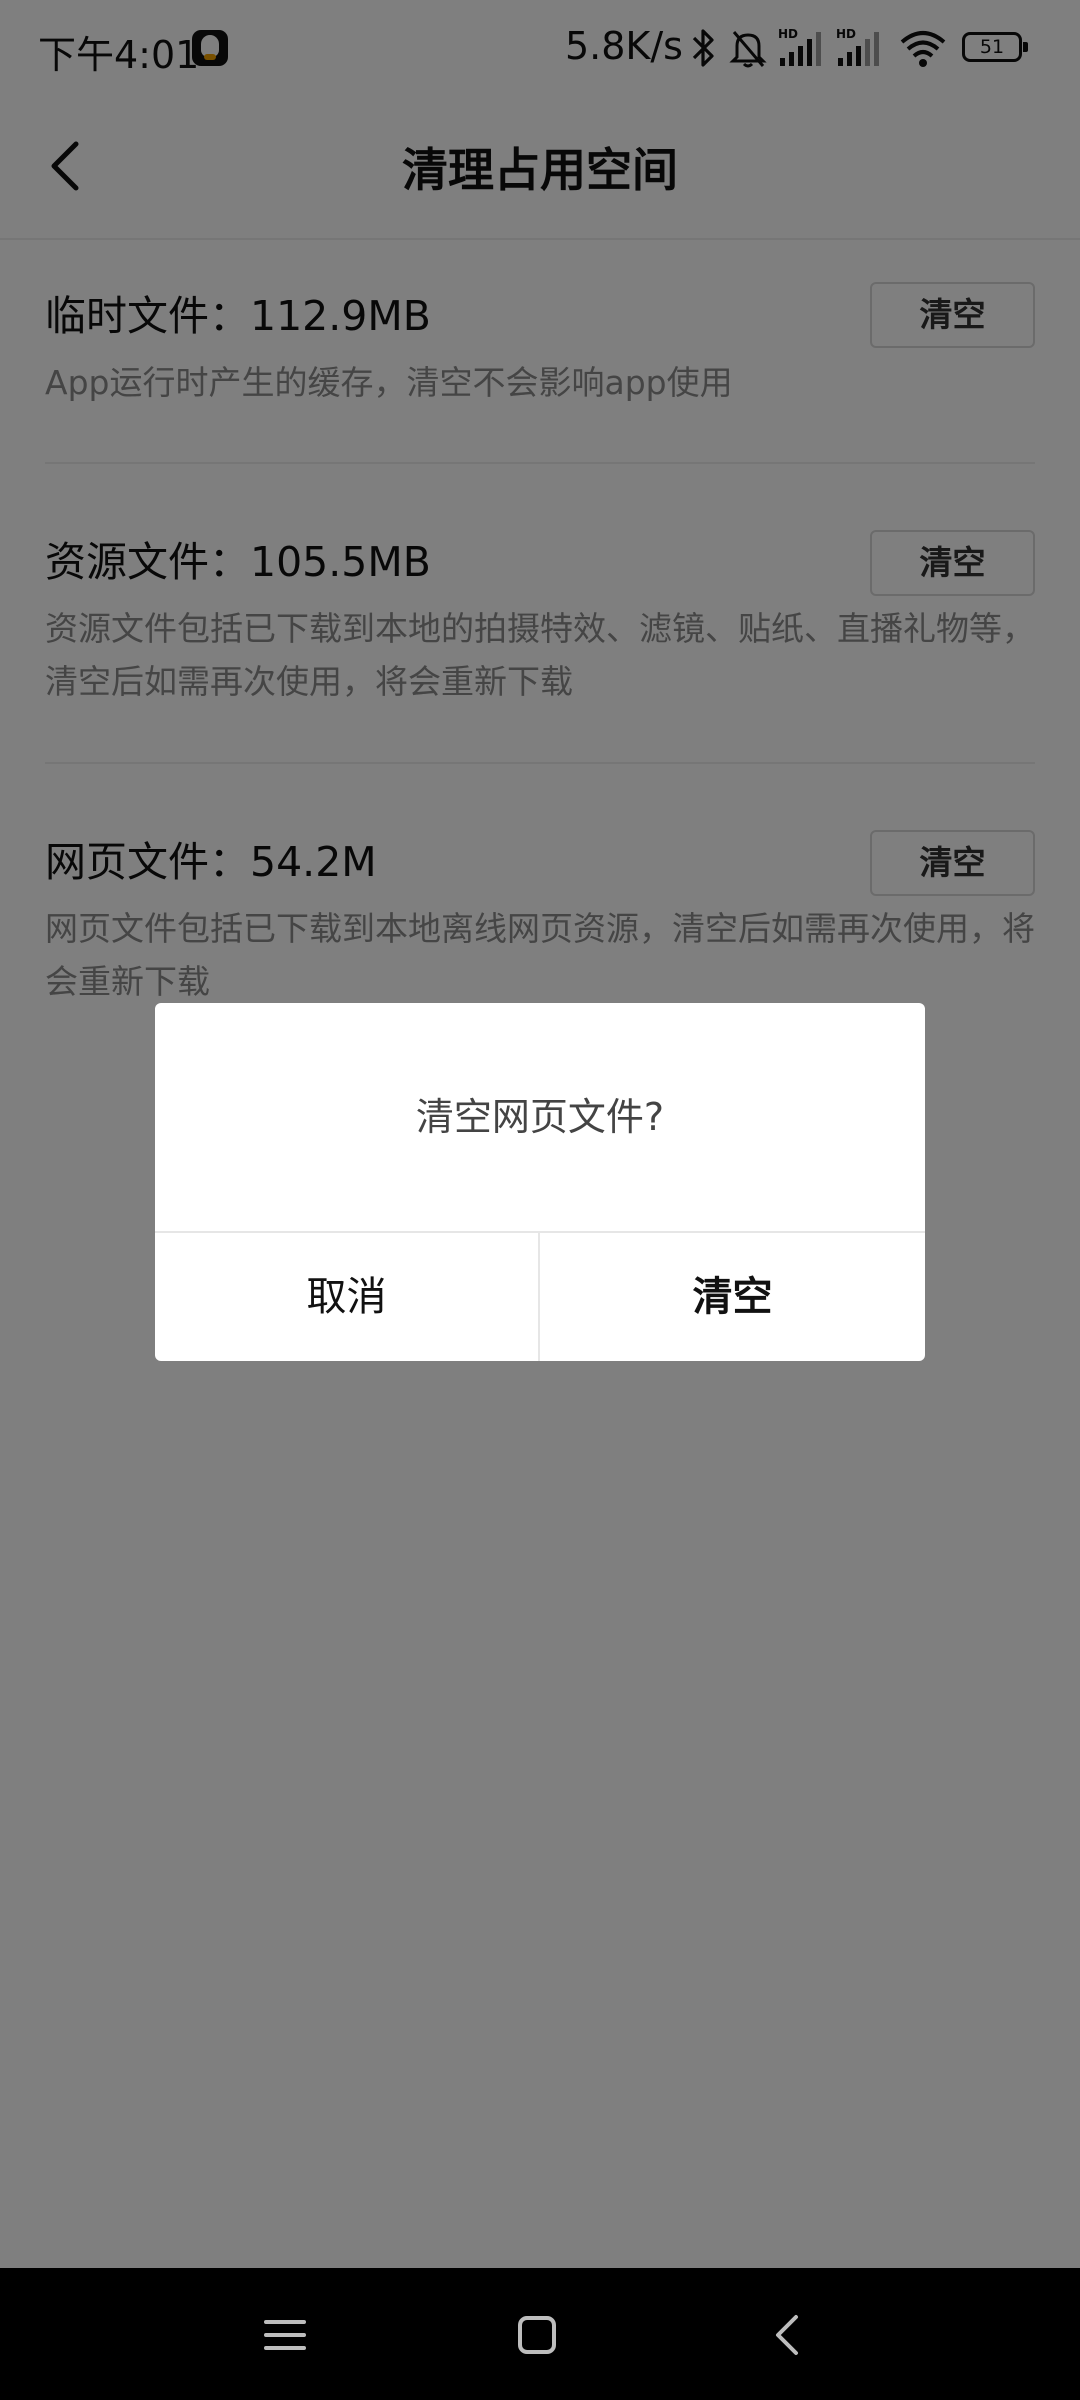 The width and height of the screenshot is (1080, 2400). Describe the element at coordinates (540, 1182) in the screenshot. I see `confirm-dialog: 清空网页文件? 取消 清空` at that location.